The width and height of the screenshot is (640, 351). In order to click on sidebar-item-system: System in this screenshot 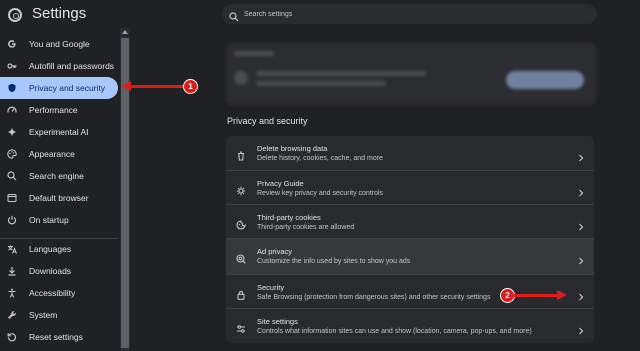, I will do `click(59, 315)`.